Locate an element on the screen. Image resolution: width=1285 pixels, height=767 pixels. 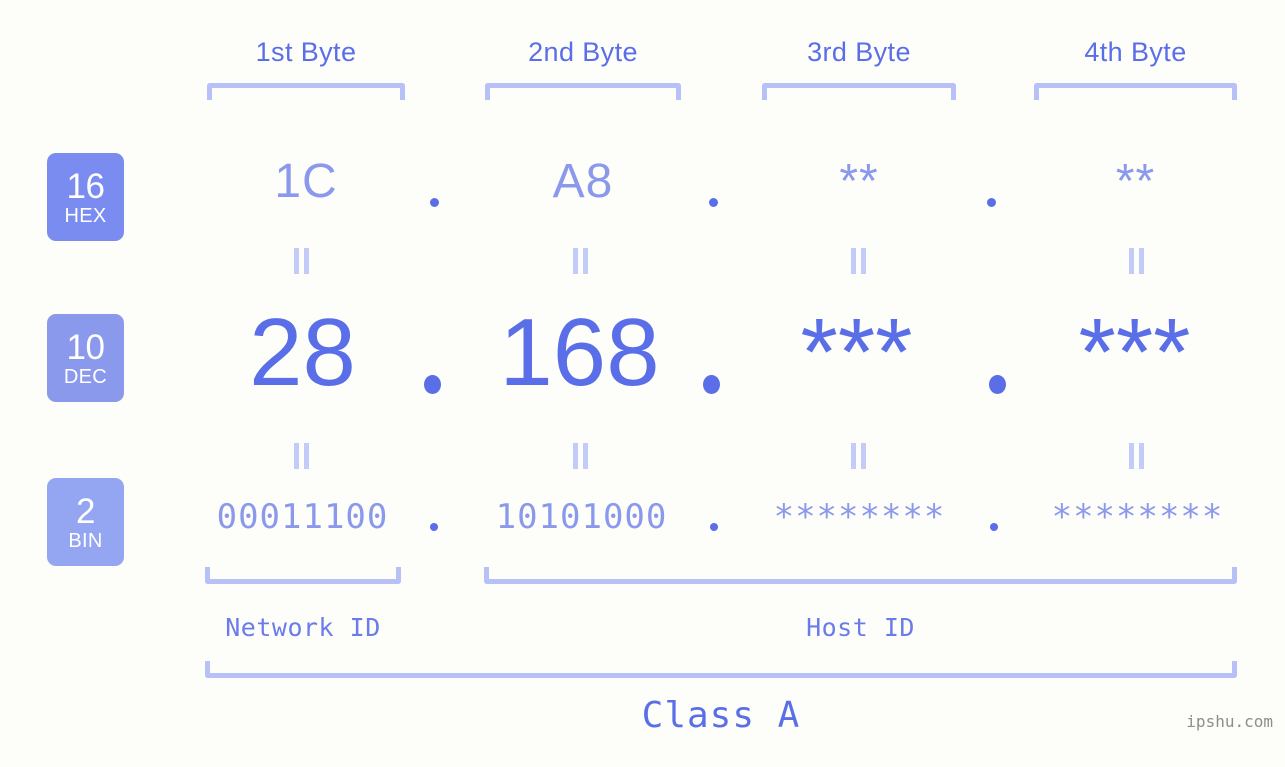
host-id-bracket is located at coordinates (860, 575).